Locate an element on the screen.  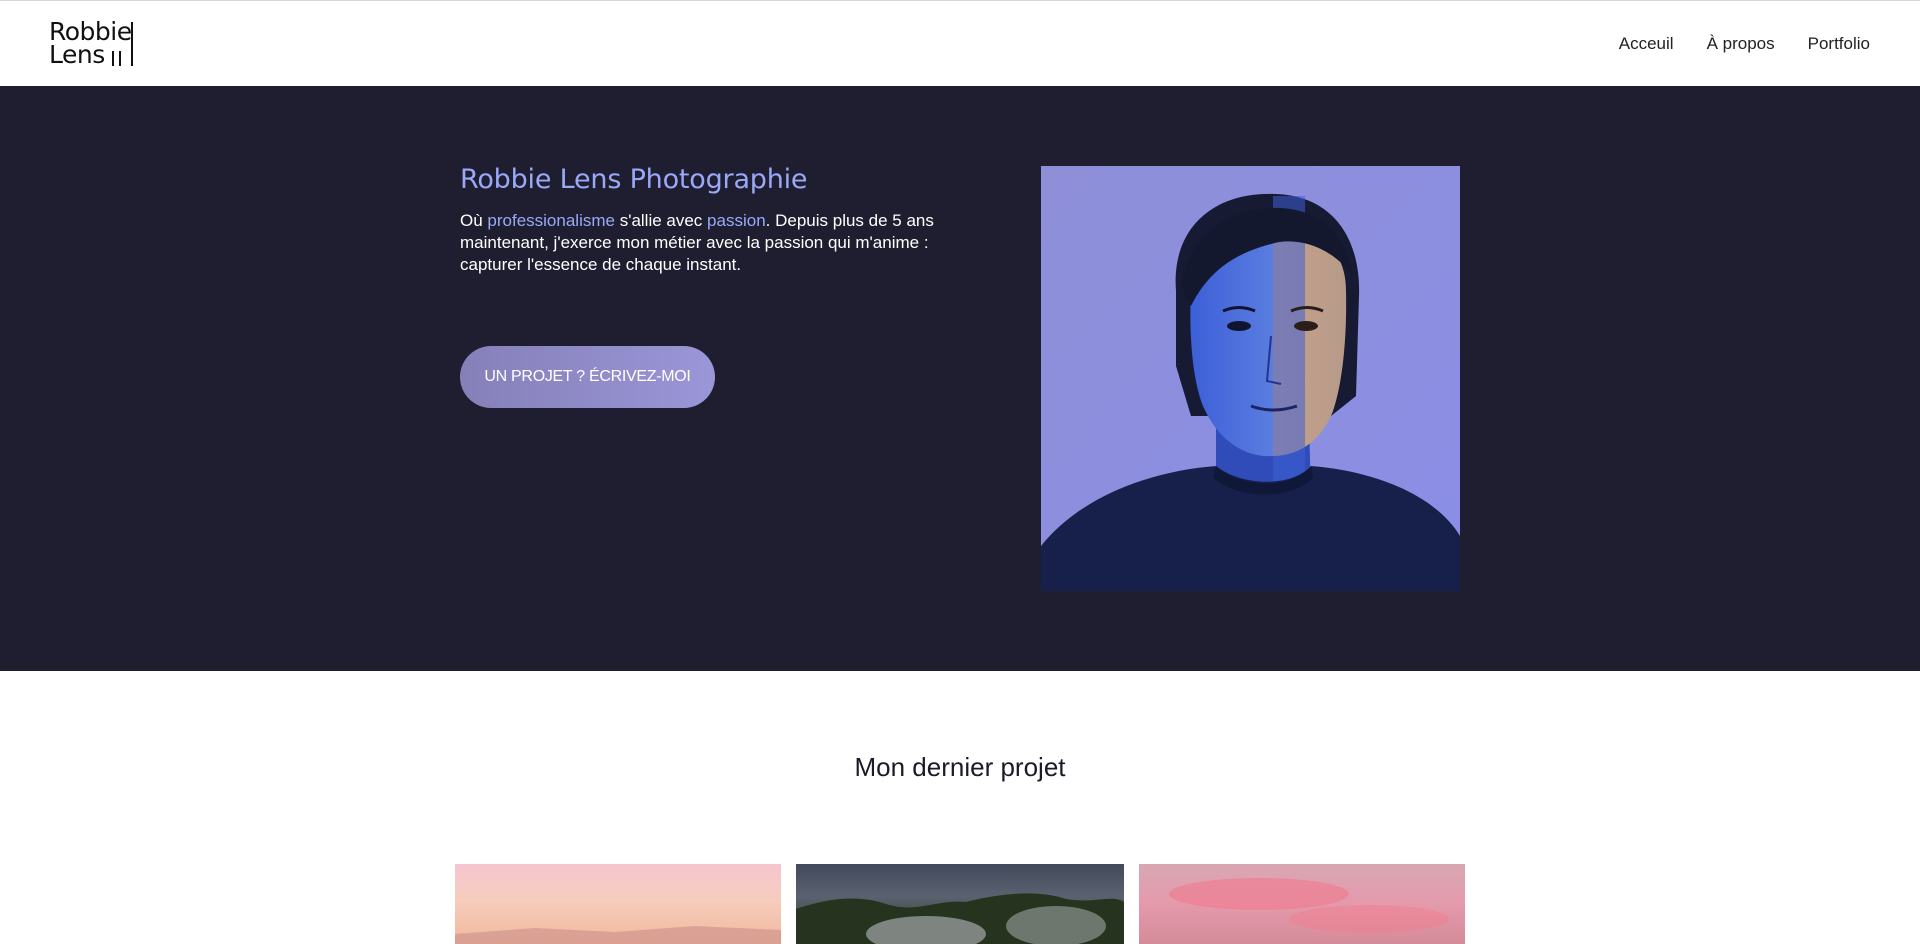
highlight-professionalisme: professionalisme is located at coordinates (551, 220).